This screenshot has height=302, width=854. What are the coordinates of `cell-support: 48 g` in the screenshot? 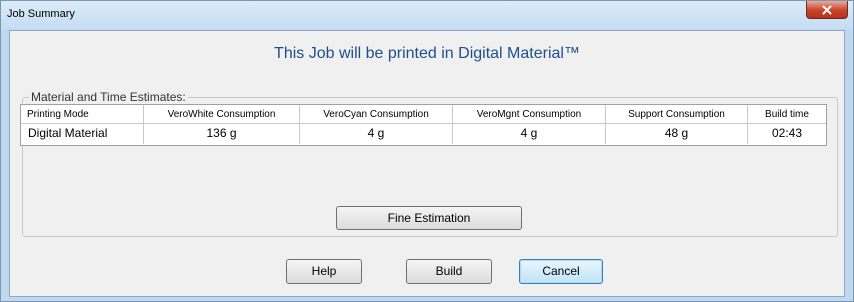 It's located at (677, 134).